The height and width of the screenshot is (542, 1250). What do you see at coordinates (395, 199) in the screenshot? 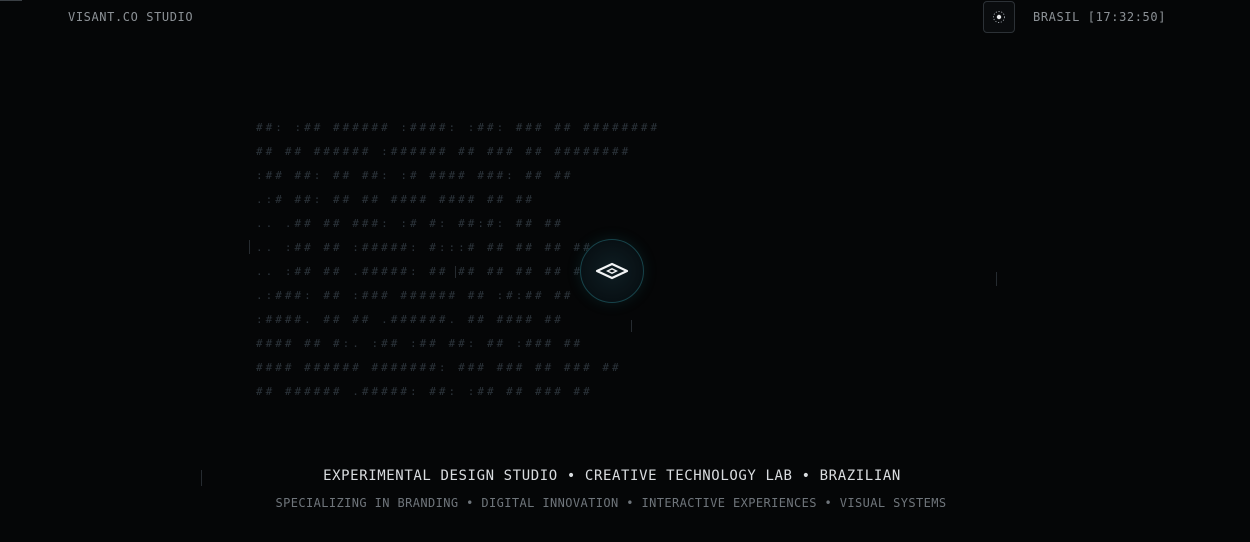
I see `ascii-line: .:# ##: ## ## #### #### ## ##` at bounding box center [395, 199].